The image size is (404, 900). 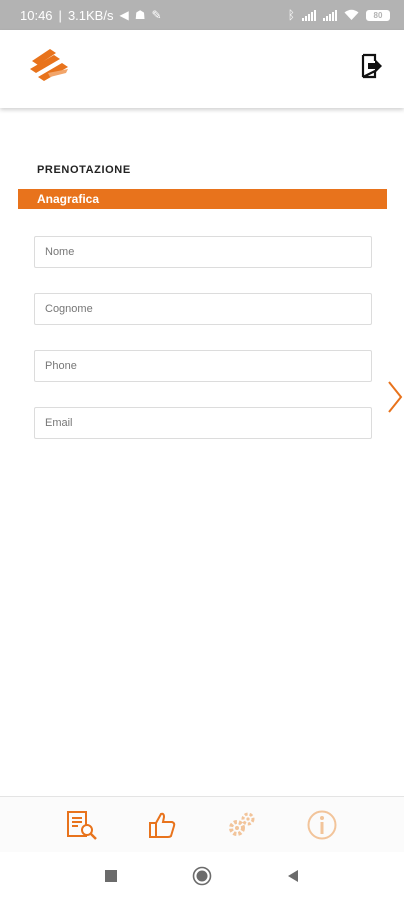 What do you see at coordinates (140, 15) in the screenshot?
I see `mask-icon: ☗` at bounding box center [140, 15].